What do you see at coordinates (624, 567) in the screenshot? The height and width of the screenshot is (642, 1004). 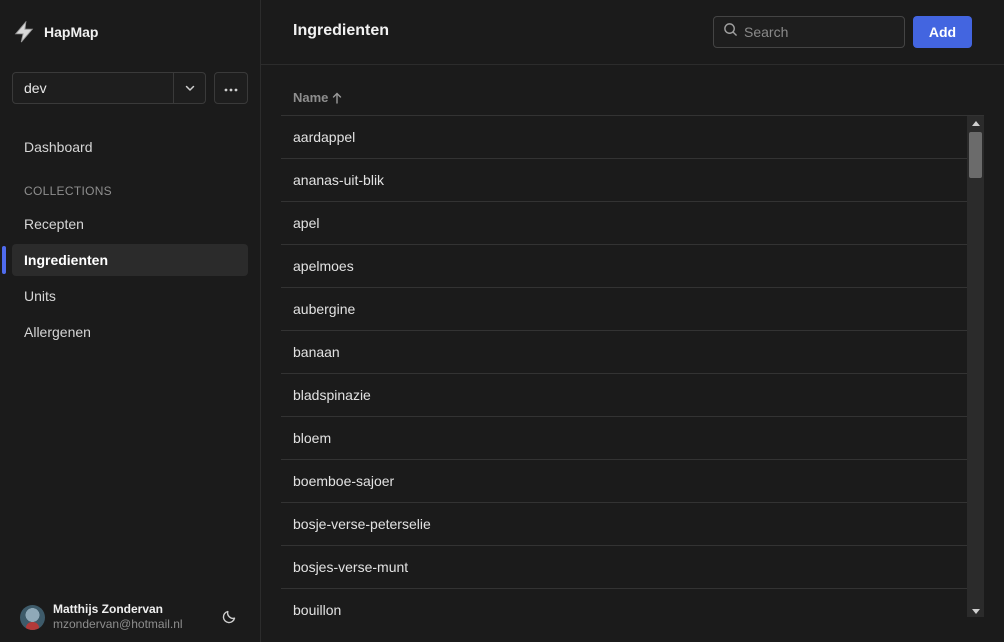 I see `list-item: bosjes-verse-munt` at bounding box center [624, 567].